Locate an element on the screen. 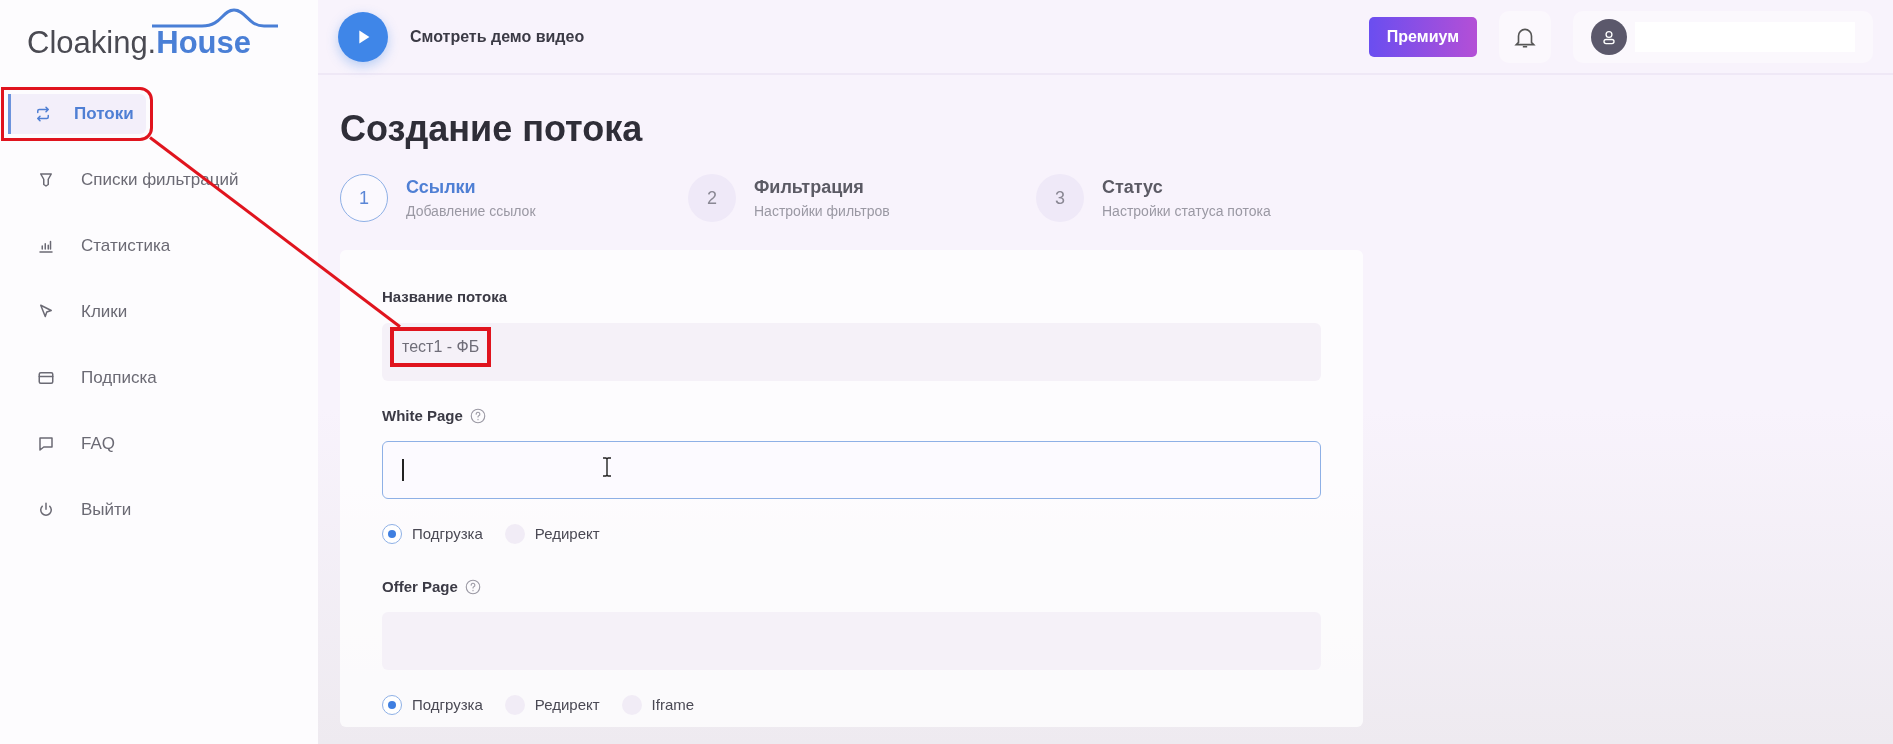 This screenshot has width=1893, height=744. field-label: Offer Page is located at coordinates (420, 586).